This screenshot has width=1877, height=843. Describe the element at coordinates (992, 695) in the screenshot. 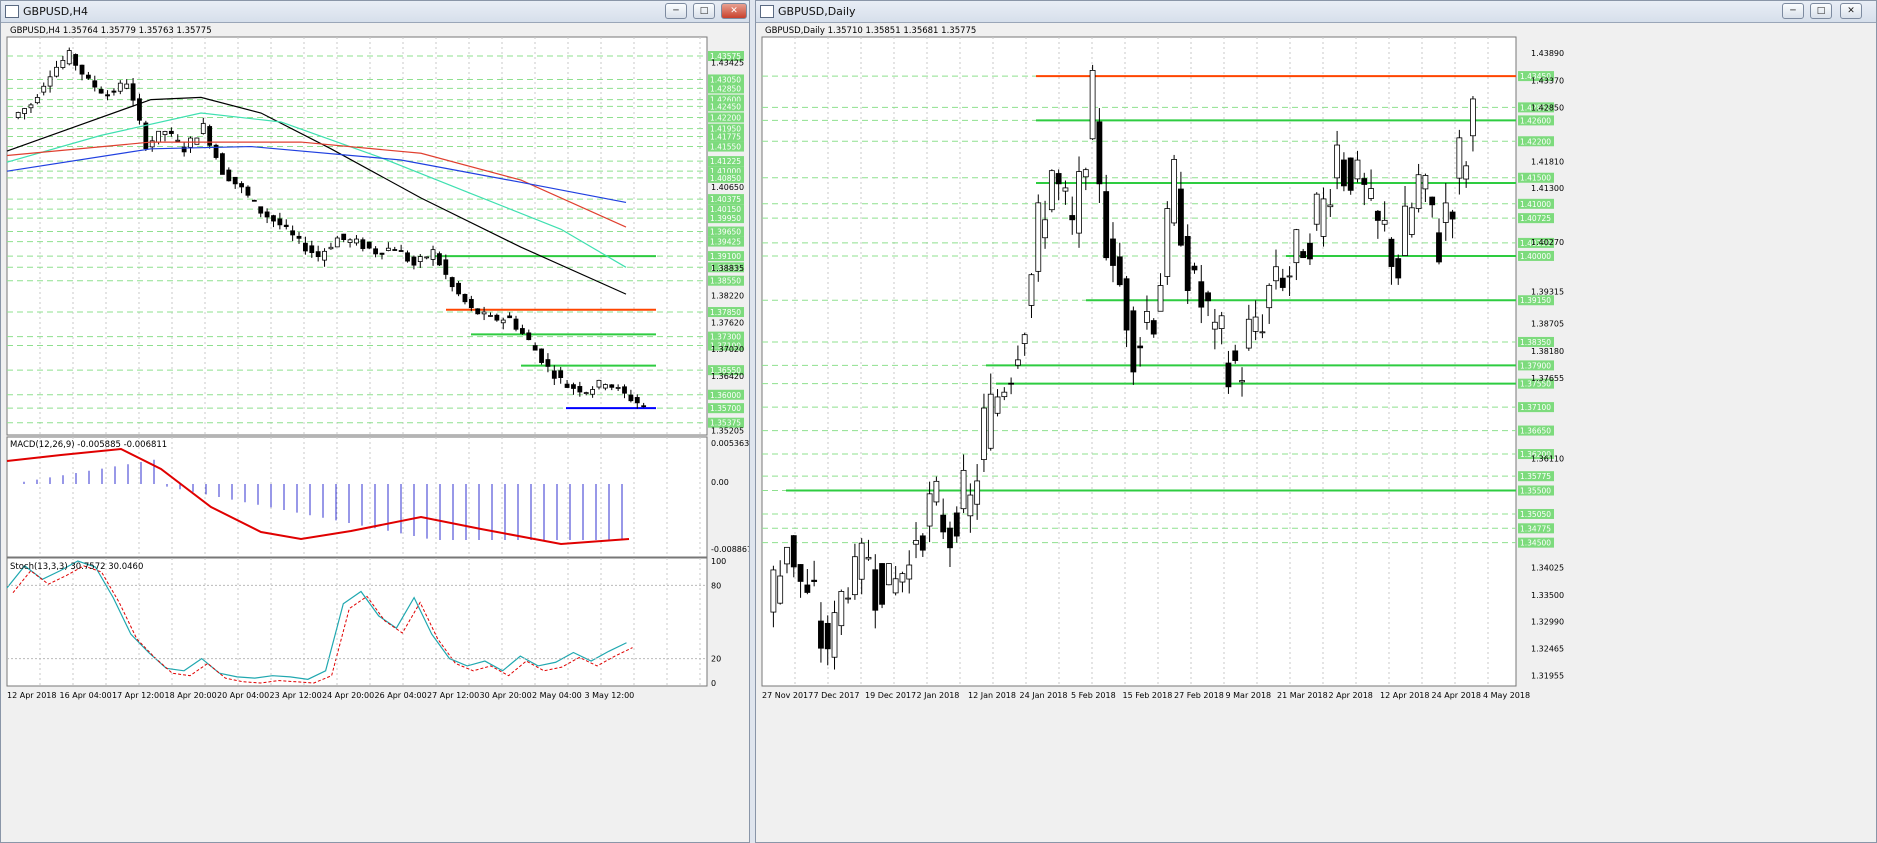

I see `time-label: 12 Jan 2018` at that location.